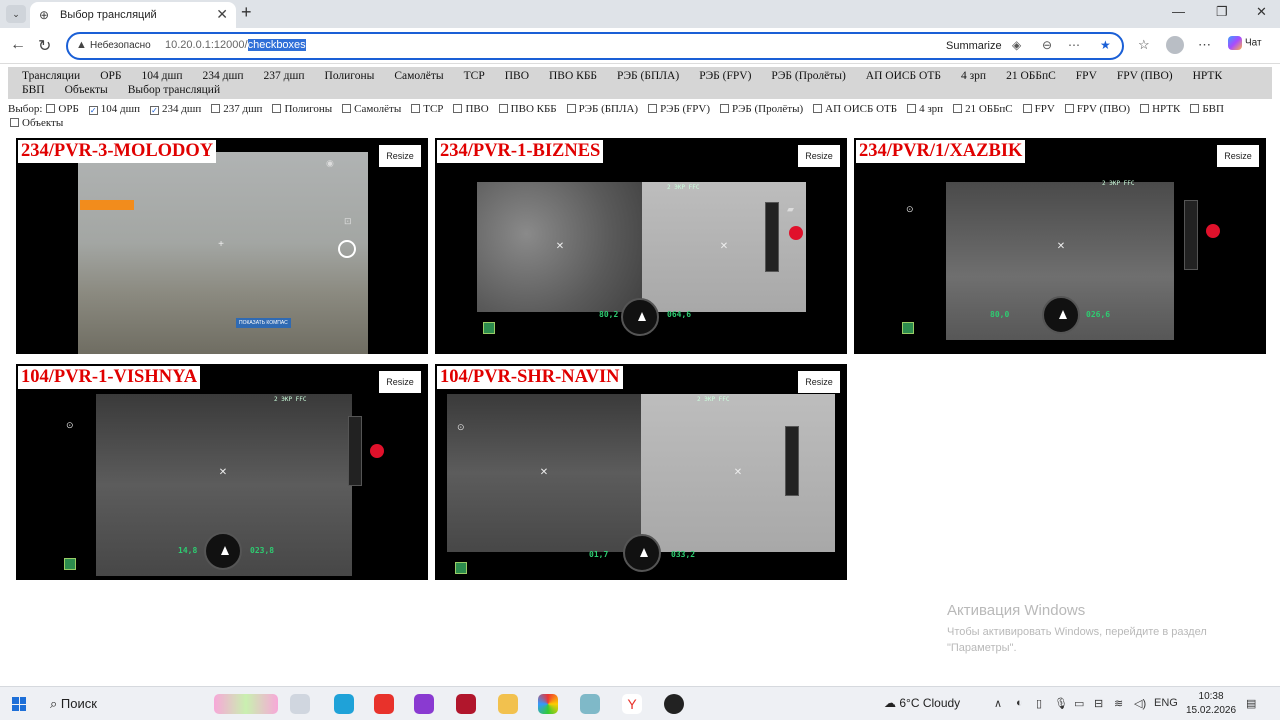  Describe the element at coordinates (18, 45) in the screenshot. I see `back-icon: ←` at that location.